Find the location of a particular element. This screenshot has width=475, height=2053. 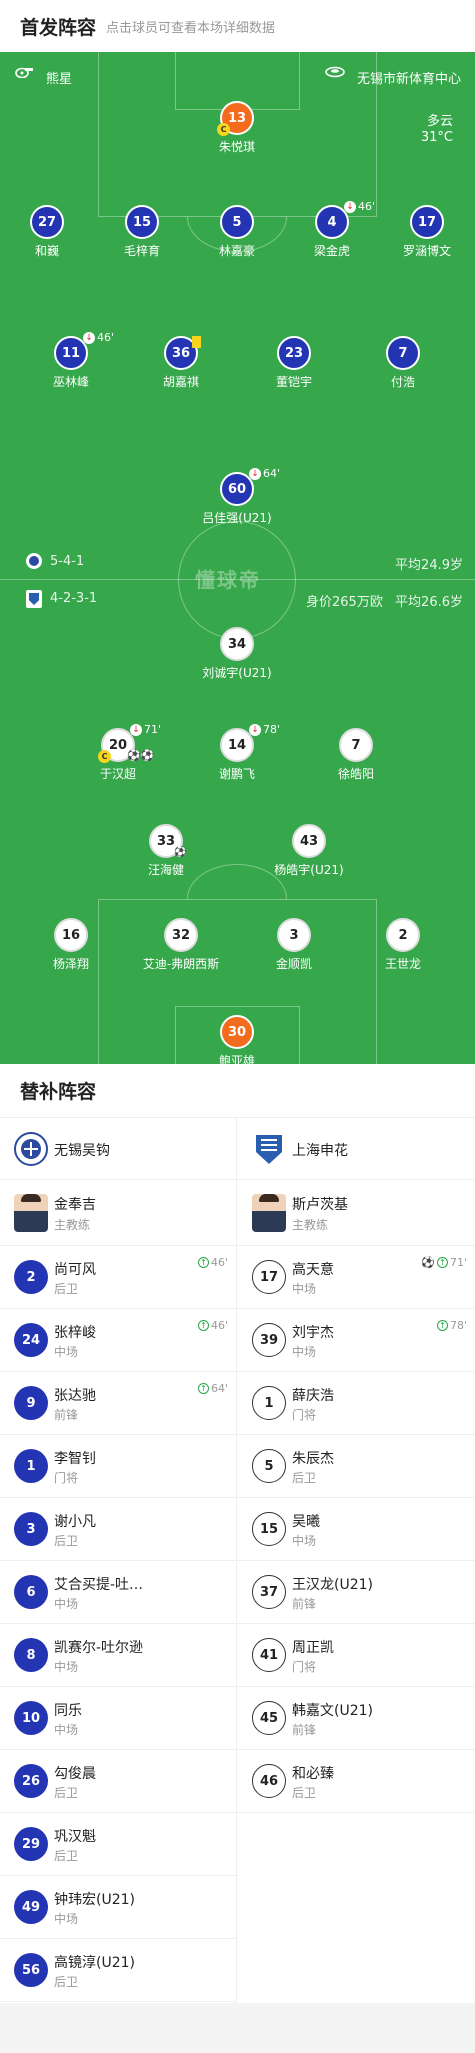

temperature: 31°C is located at coordinates (436, 137).